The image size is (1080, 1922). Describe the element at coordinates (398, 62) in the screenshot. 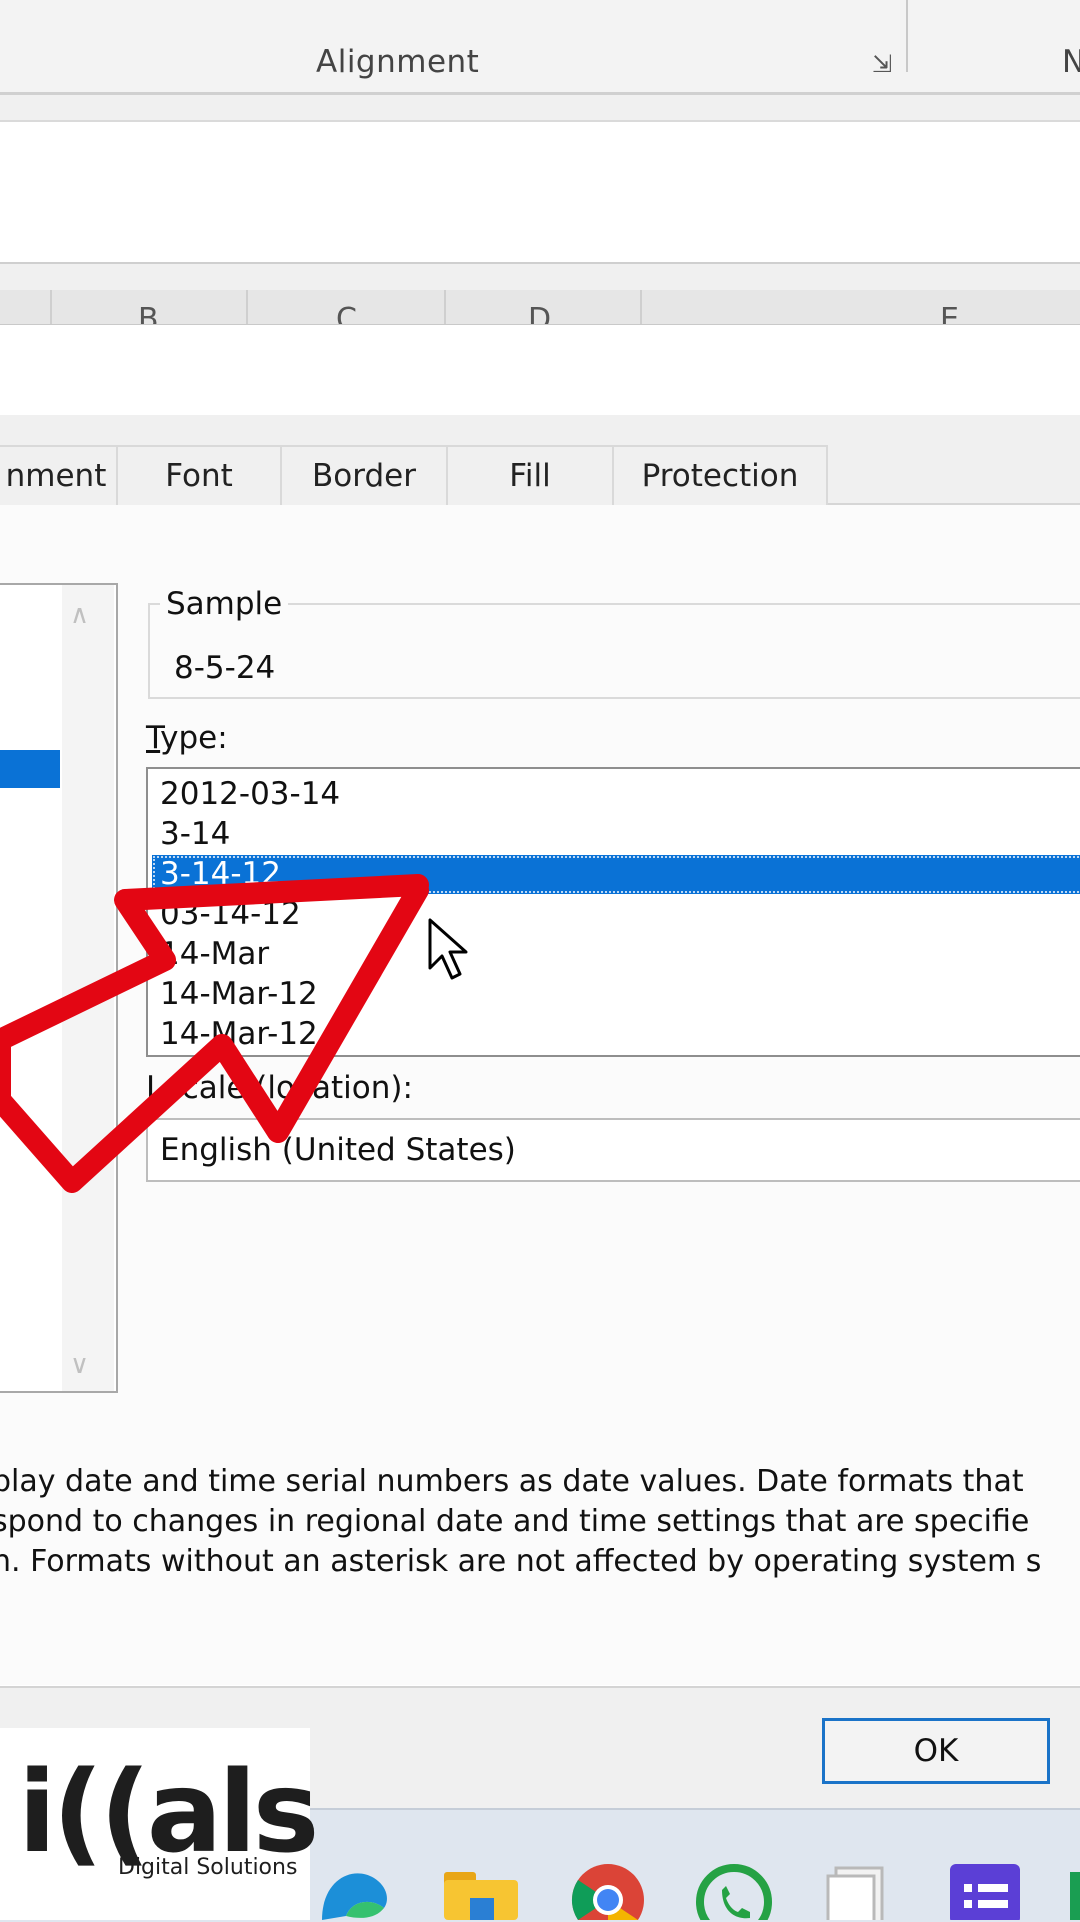

I see `ribbon-group-label: Alignment` at that location.